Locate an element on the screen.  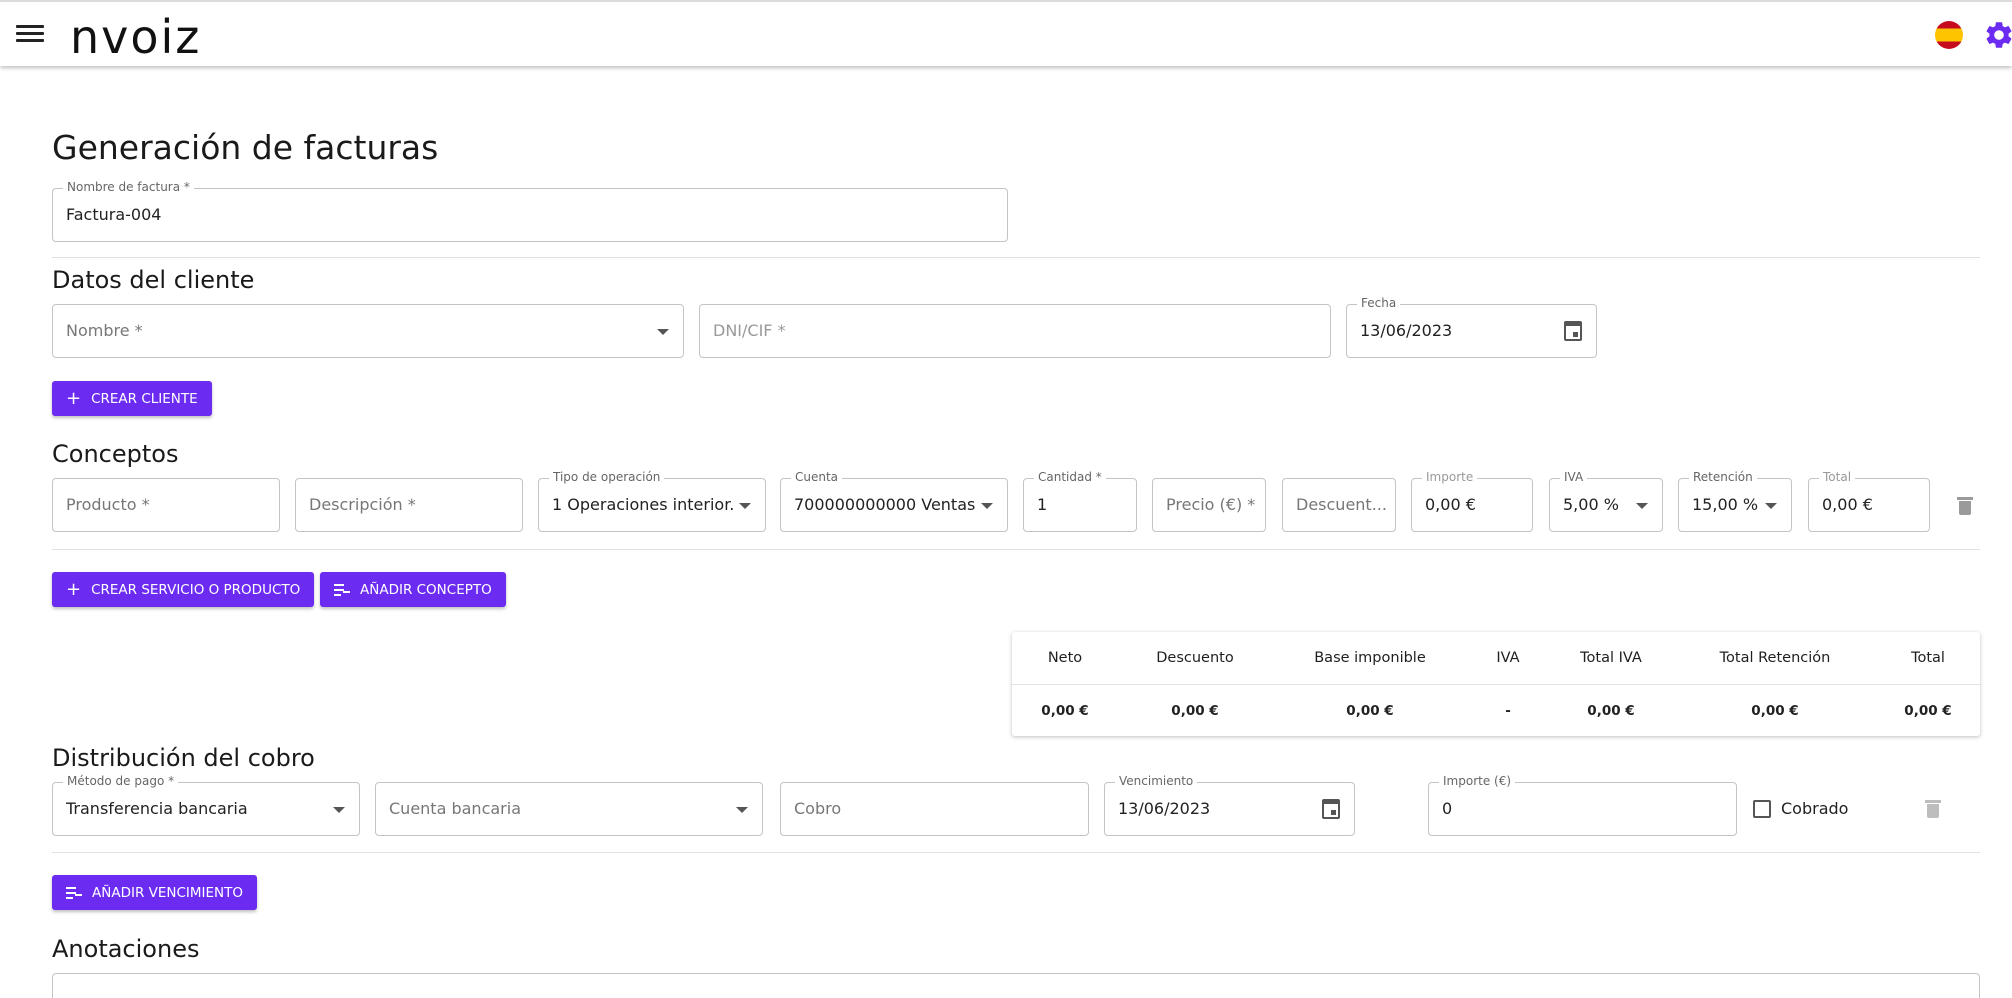
payment-method-select: Método de pago * Transferencia bancaria is located at coordinates (206, 805).